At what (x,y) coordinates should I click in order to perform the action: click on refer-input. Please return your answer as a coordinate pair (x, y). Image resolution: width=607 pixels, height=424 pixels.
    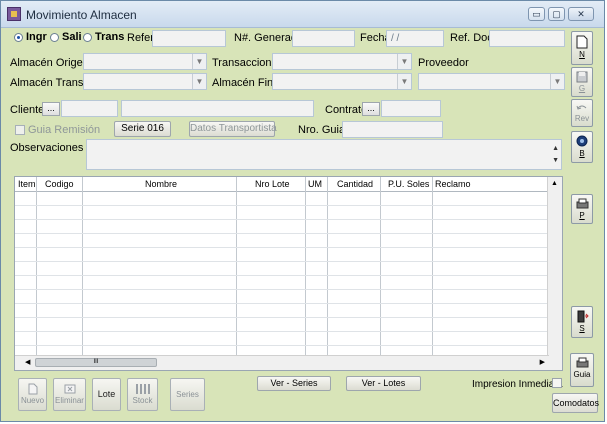
    Looking at the image, I should click on (189, 38).